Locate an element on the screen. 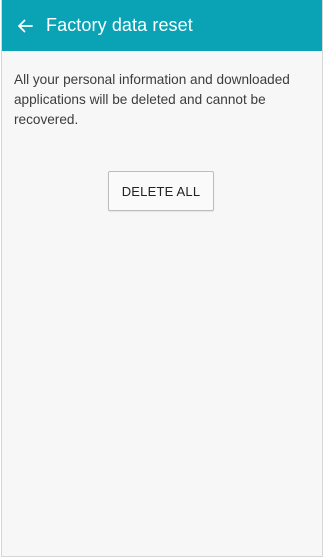 This screenshot has width=324, height=558. bottom-border is located at coordinates (162, 556).